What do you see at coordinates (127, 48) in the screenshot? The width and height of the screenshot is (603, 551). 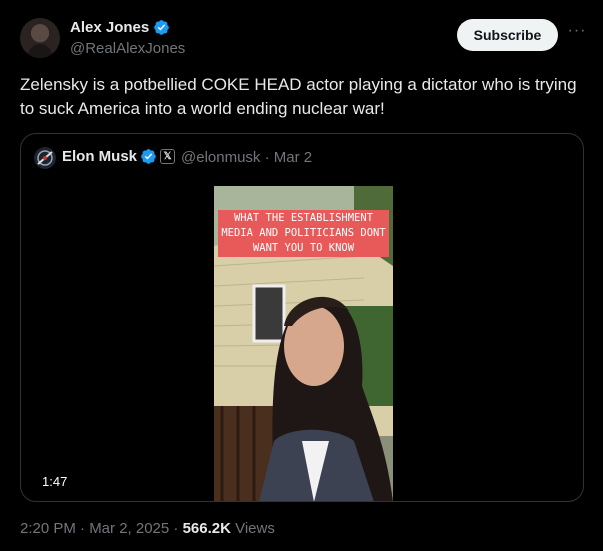 I see `author-handle: @RealAlexJones` at bounding box center [127, 48].